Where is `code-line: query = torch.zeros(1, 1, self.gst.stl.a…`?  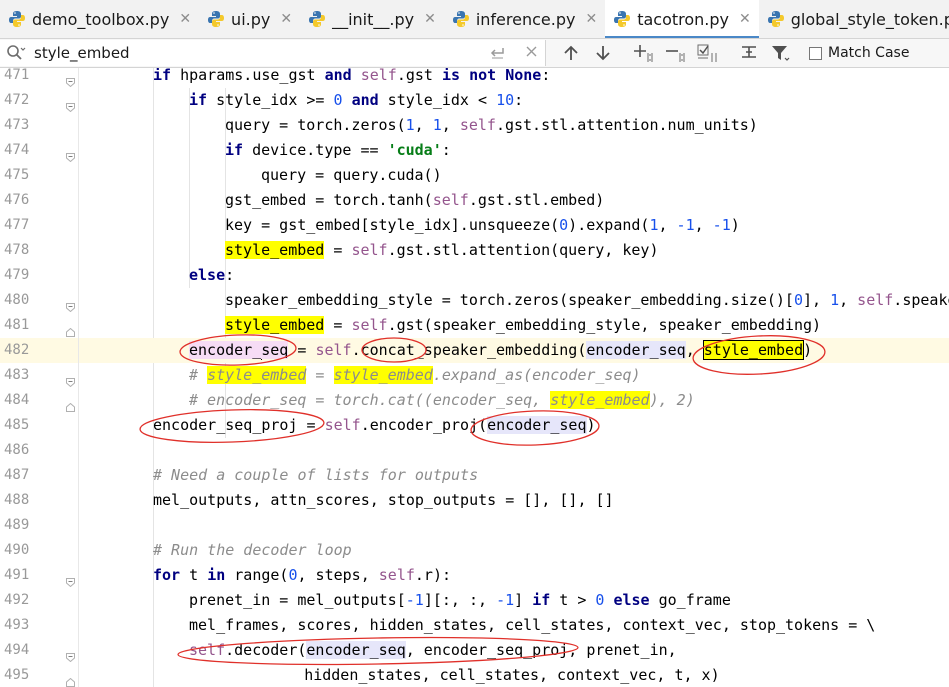
code-line: query = torch.zeros(1, 1, self.gst.stl.a… is located at coordinates (514, 125).